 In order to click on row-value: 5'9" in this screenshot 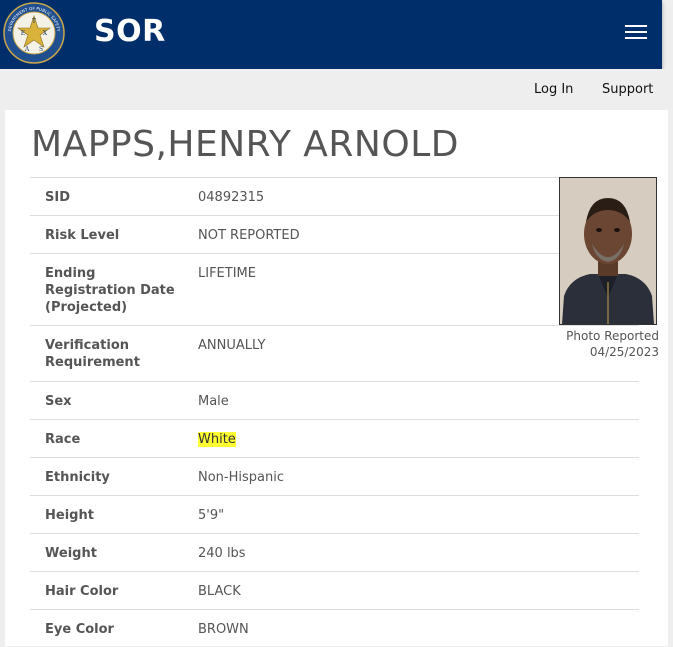, I will do `click(211, 515)`.